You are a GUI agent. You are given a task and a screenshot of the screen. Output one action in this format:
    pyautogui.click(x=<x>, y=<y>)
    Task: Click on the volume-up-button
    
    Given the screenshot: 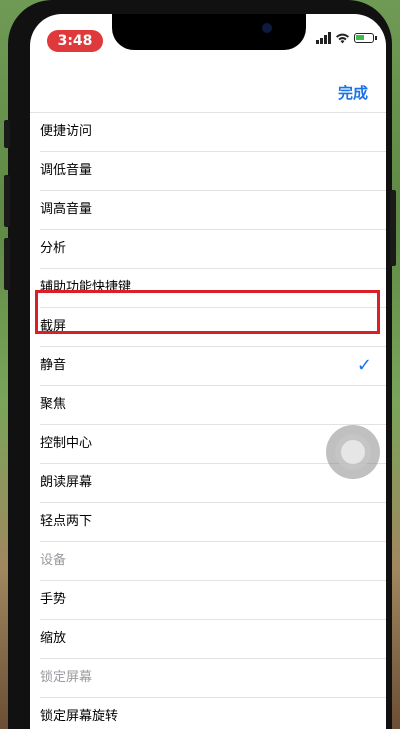 What is the action you would take?
    pyautogui.click(x=7, y=201)
    